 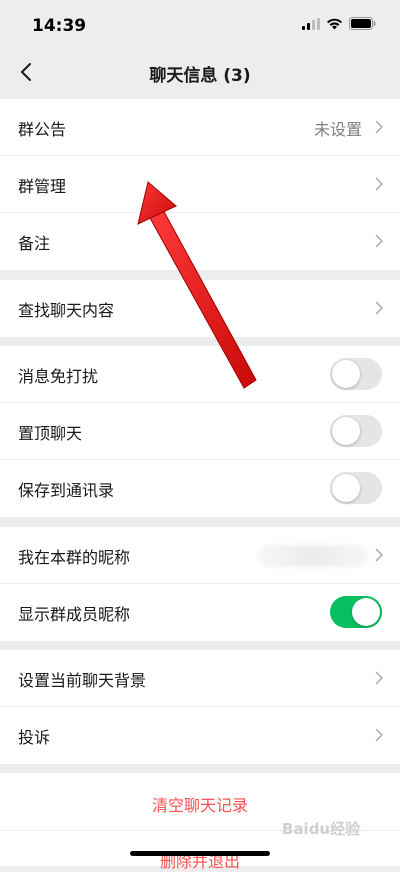 I want to click on settings-group-nickname: 我在本群的昵称 显示群成员昵称, so click(x=200, y=584).